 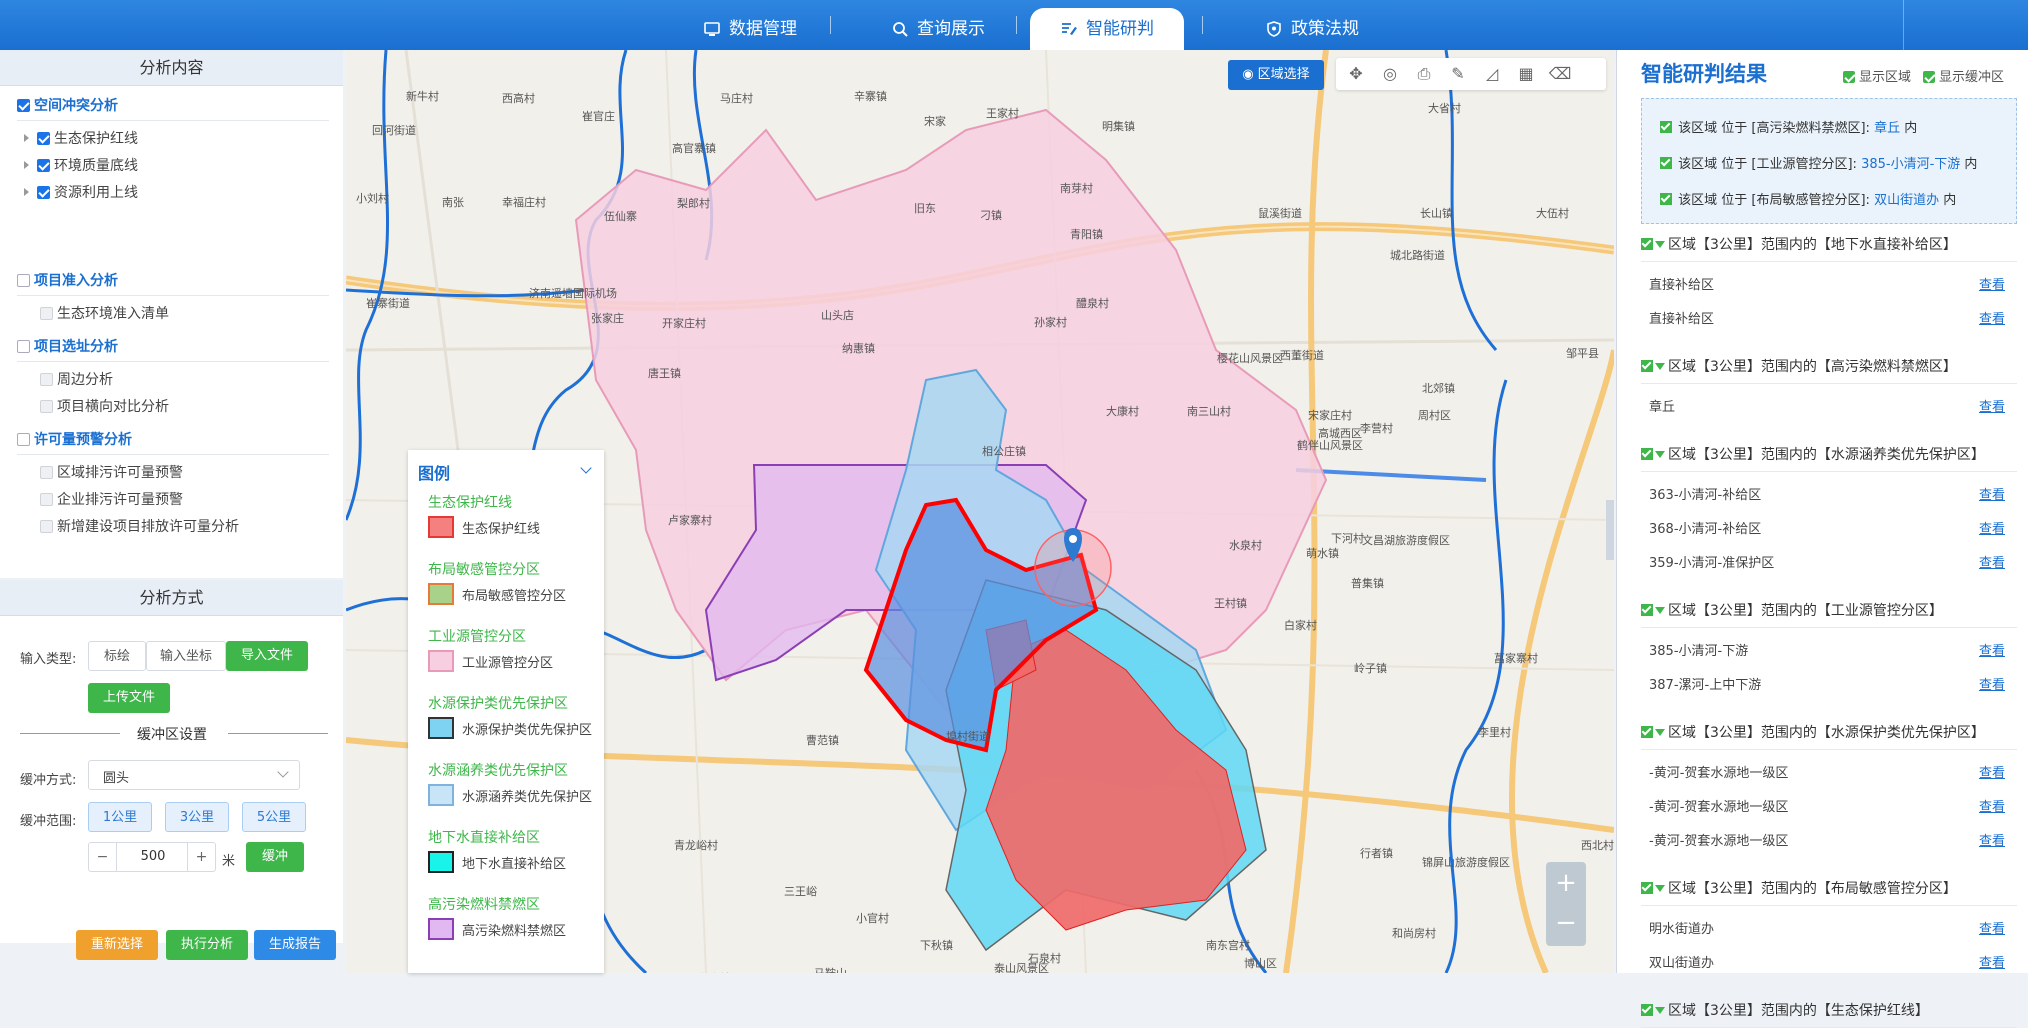 I want to click on buffer-distance-stepper: − 500 +, so click(x=152, y=857).